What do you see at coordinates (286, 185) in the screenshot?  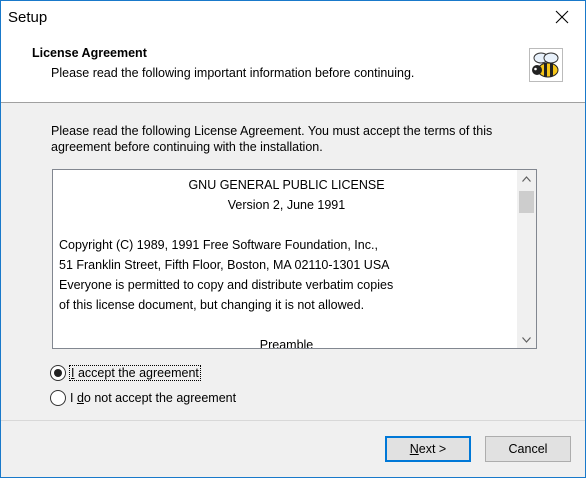 I see `license-line: GNU GENERAL PUBLIC LICENSE` at bounding box center [286, 185].